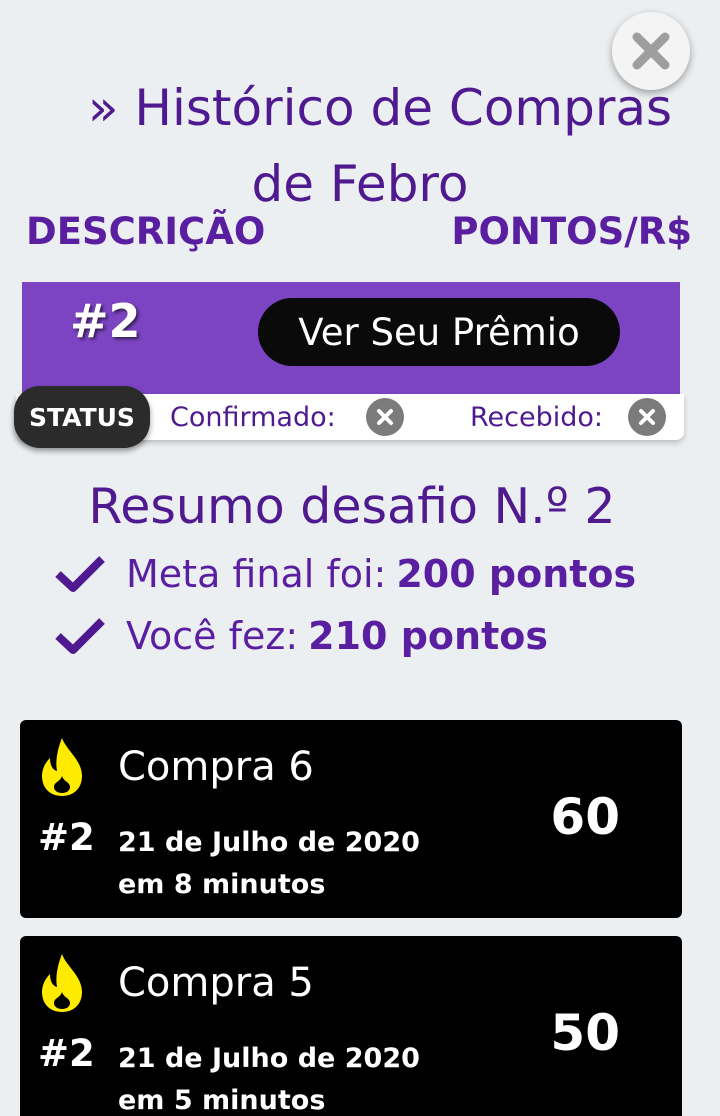  Describe the element at coordinates (216, 767) in the screenshot. I see `purchase-name: Compra 6` at that location.